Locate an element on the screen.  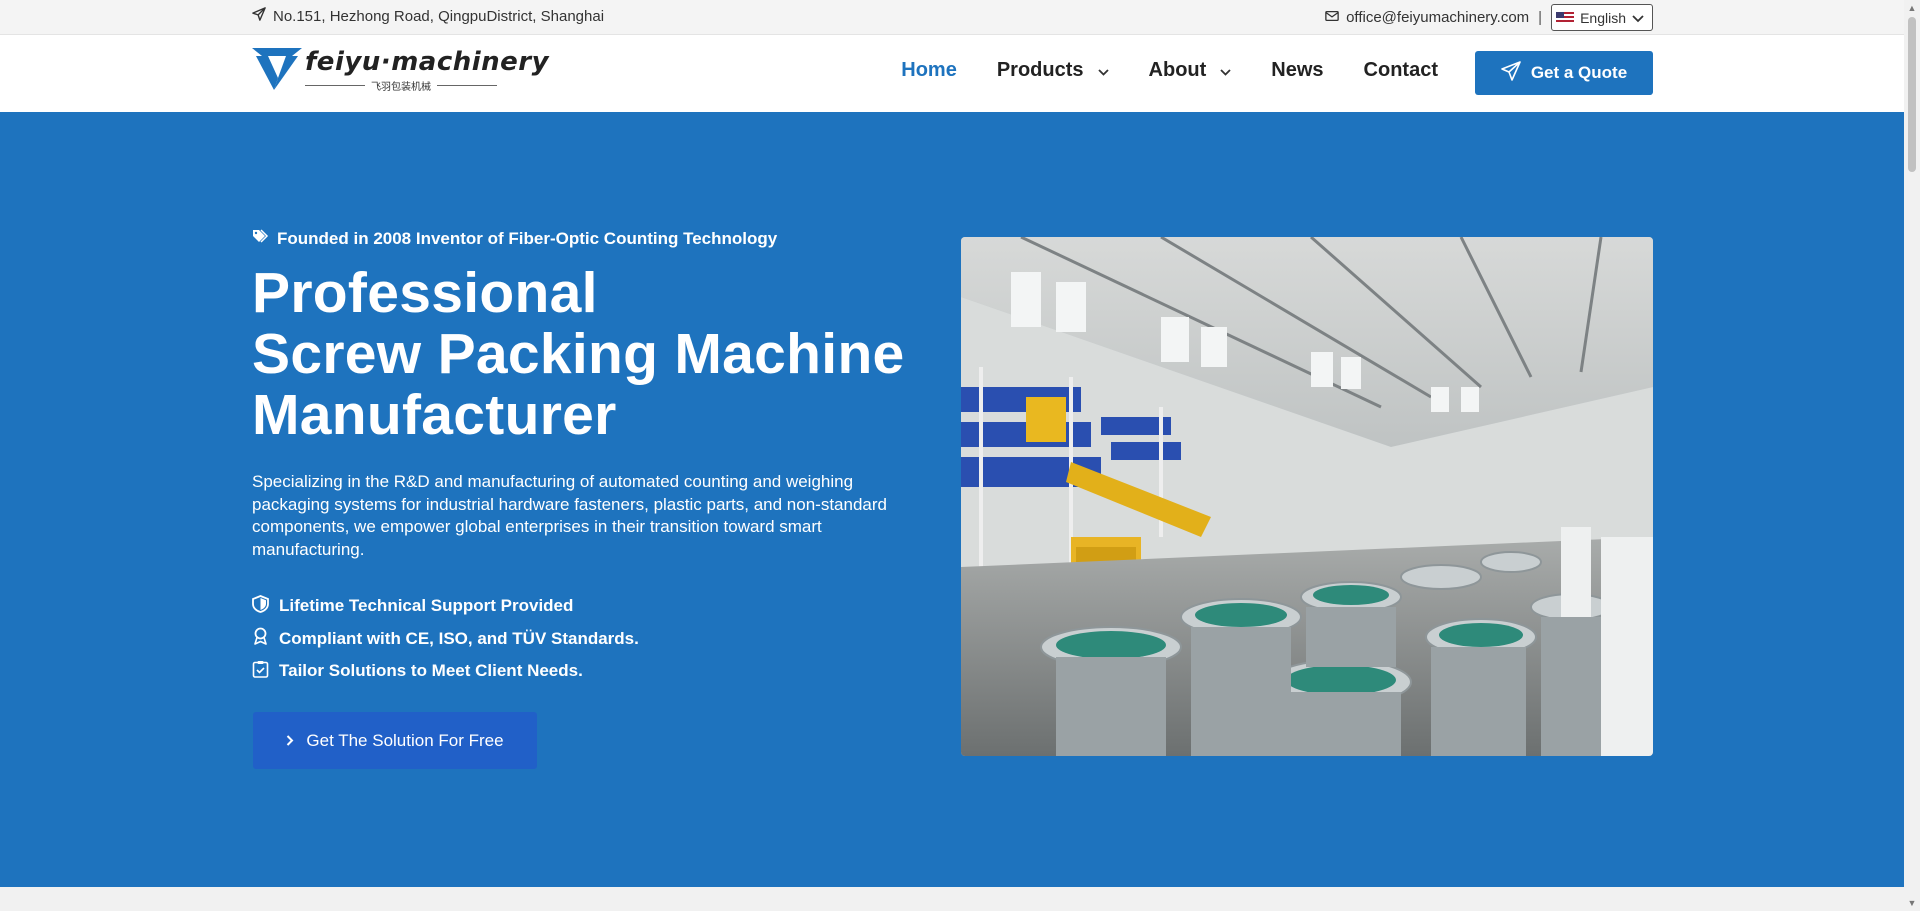
page-scrollbar: ▲ ▼ is located at coordinates (1912, 455).